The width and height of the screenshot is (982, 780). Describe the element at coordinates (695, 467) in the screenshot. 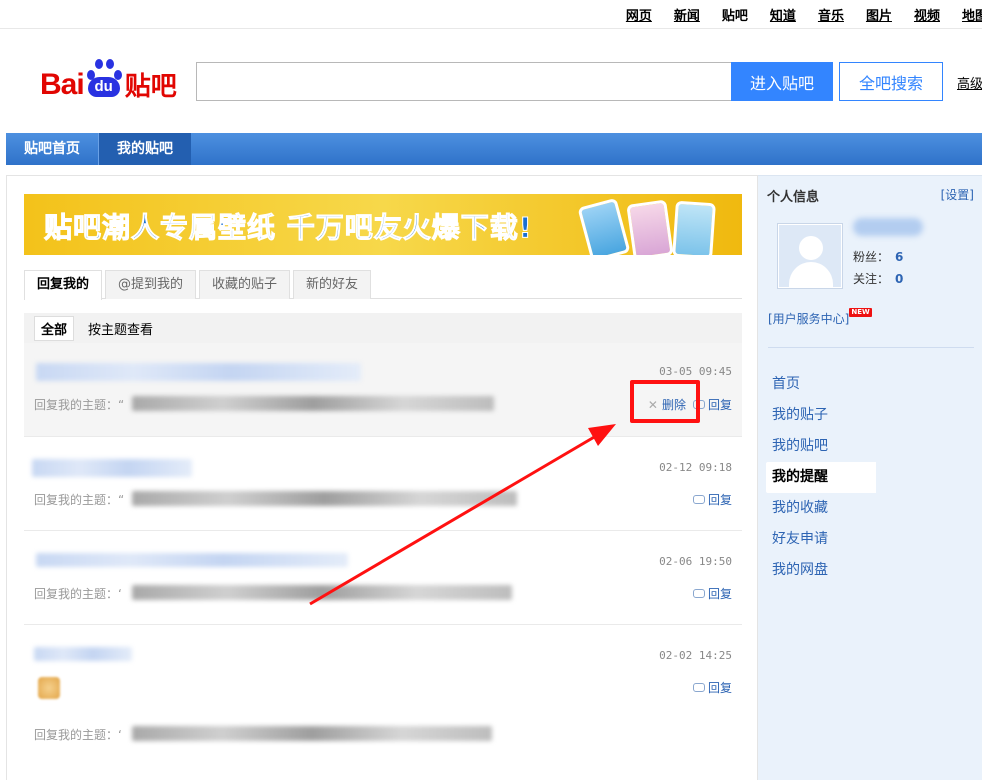

I see `reply-time: 02-12 09:18` at that location.